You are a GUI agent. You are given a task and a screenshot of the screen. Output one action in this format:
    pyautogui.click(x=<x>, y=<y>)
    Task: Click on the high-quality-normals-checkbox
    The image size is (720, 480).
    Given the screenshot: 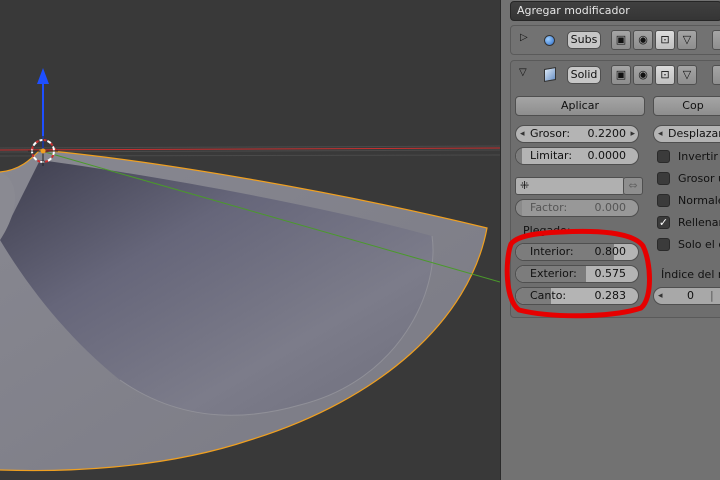 What is the action you would take?
    pyautogui.click(x=663, y=200)
    